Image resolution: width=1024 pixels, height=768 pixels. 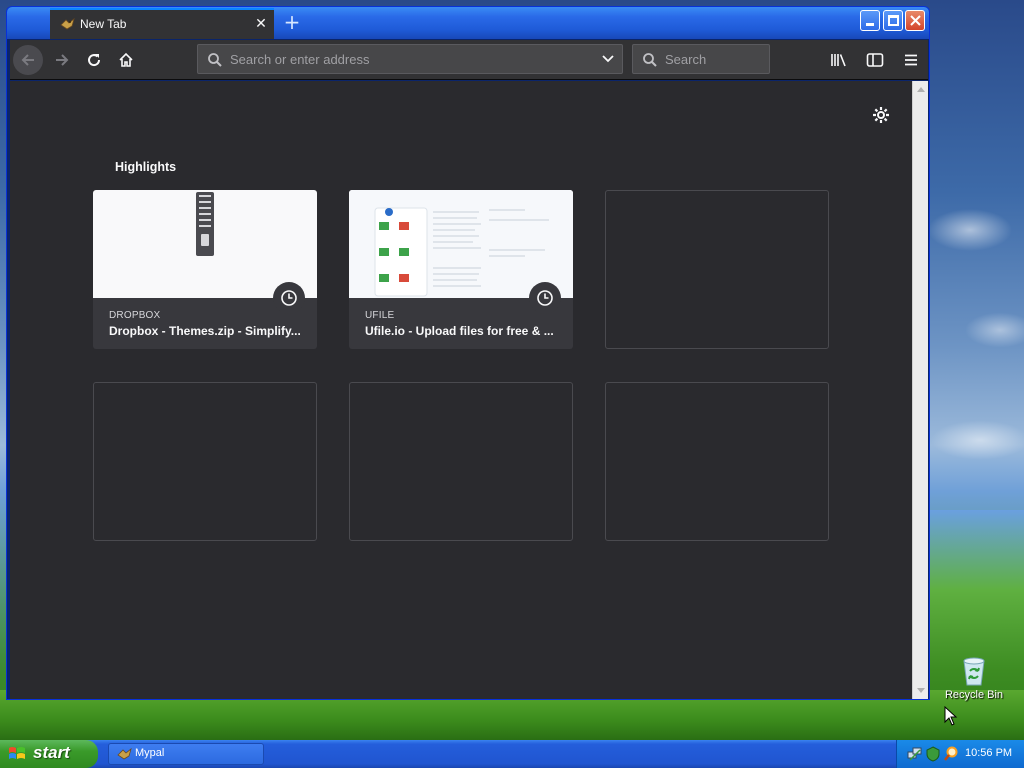 I want to click on forward-button, so click(x=62, y=60).